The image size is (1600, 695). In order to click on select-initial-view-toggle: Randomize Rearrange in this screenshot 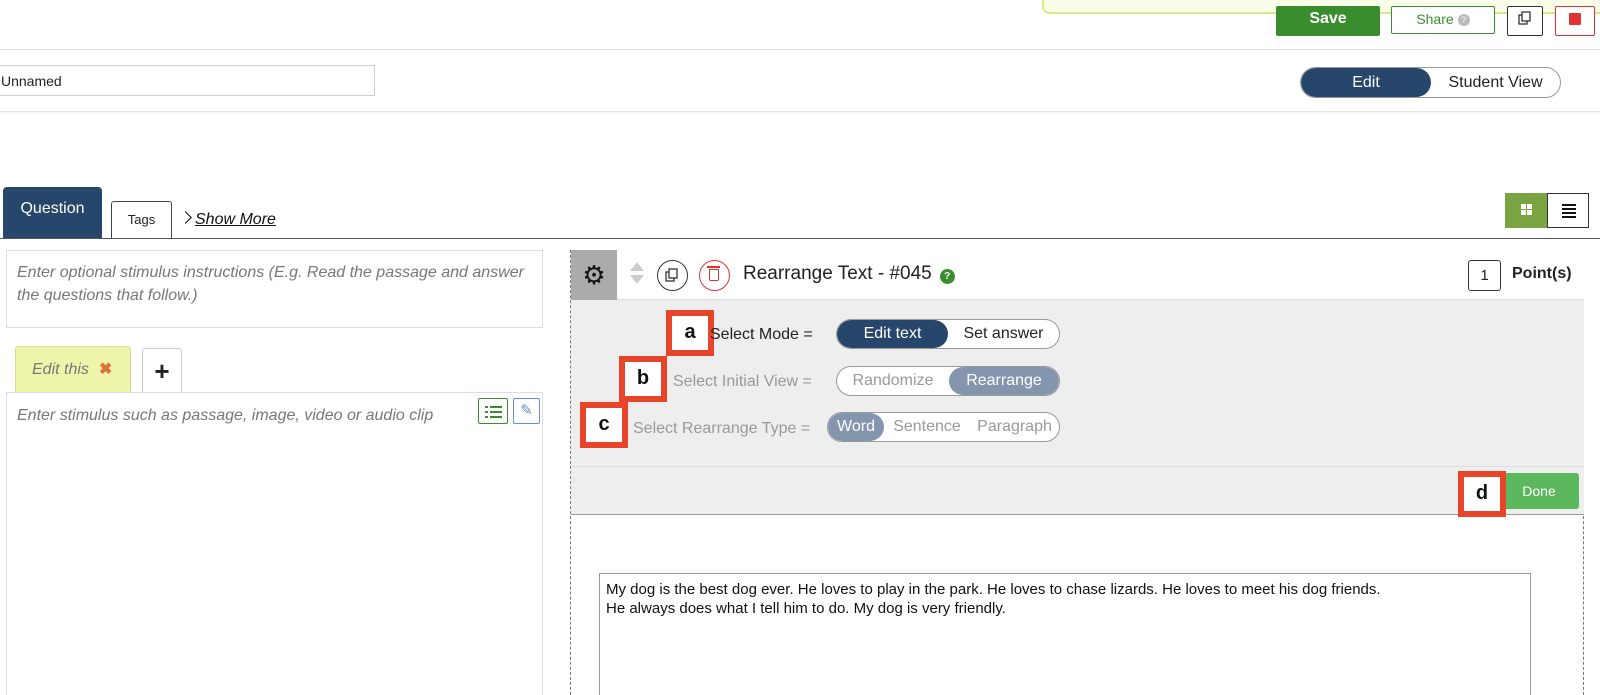, I will do `click(948, 381)`.